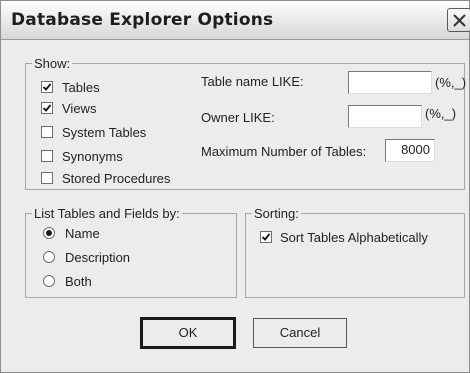 This screenshot has height=373, width=470. I want to click on show-group-label: Show:, so click(52, 63).